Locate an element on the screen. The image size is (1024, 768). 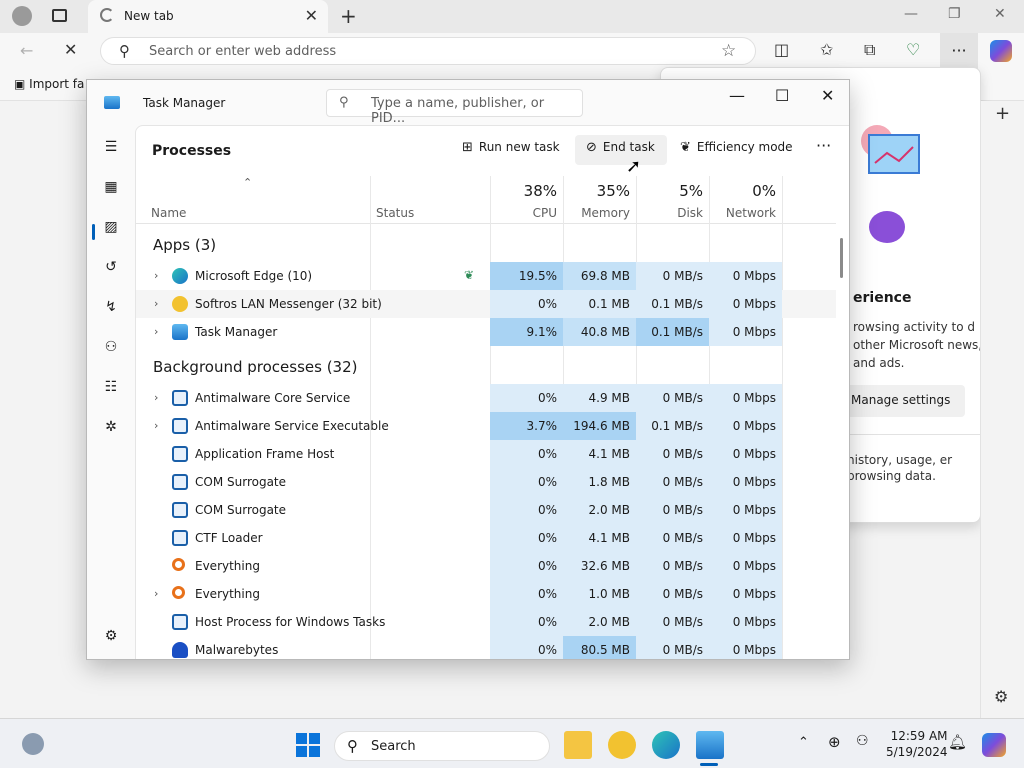
cpu-total: 38% is located at coordinates (540, 191).